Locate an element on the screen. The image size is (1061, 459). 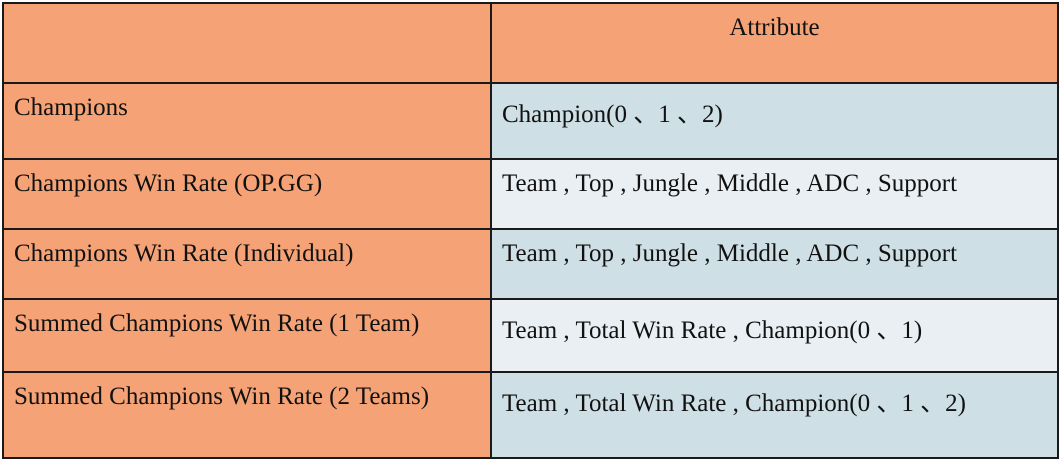
row-name-cell: Summed Champions Win Rate (1 Team) is located at coordinates (247, 335).